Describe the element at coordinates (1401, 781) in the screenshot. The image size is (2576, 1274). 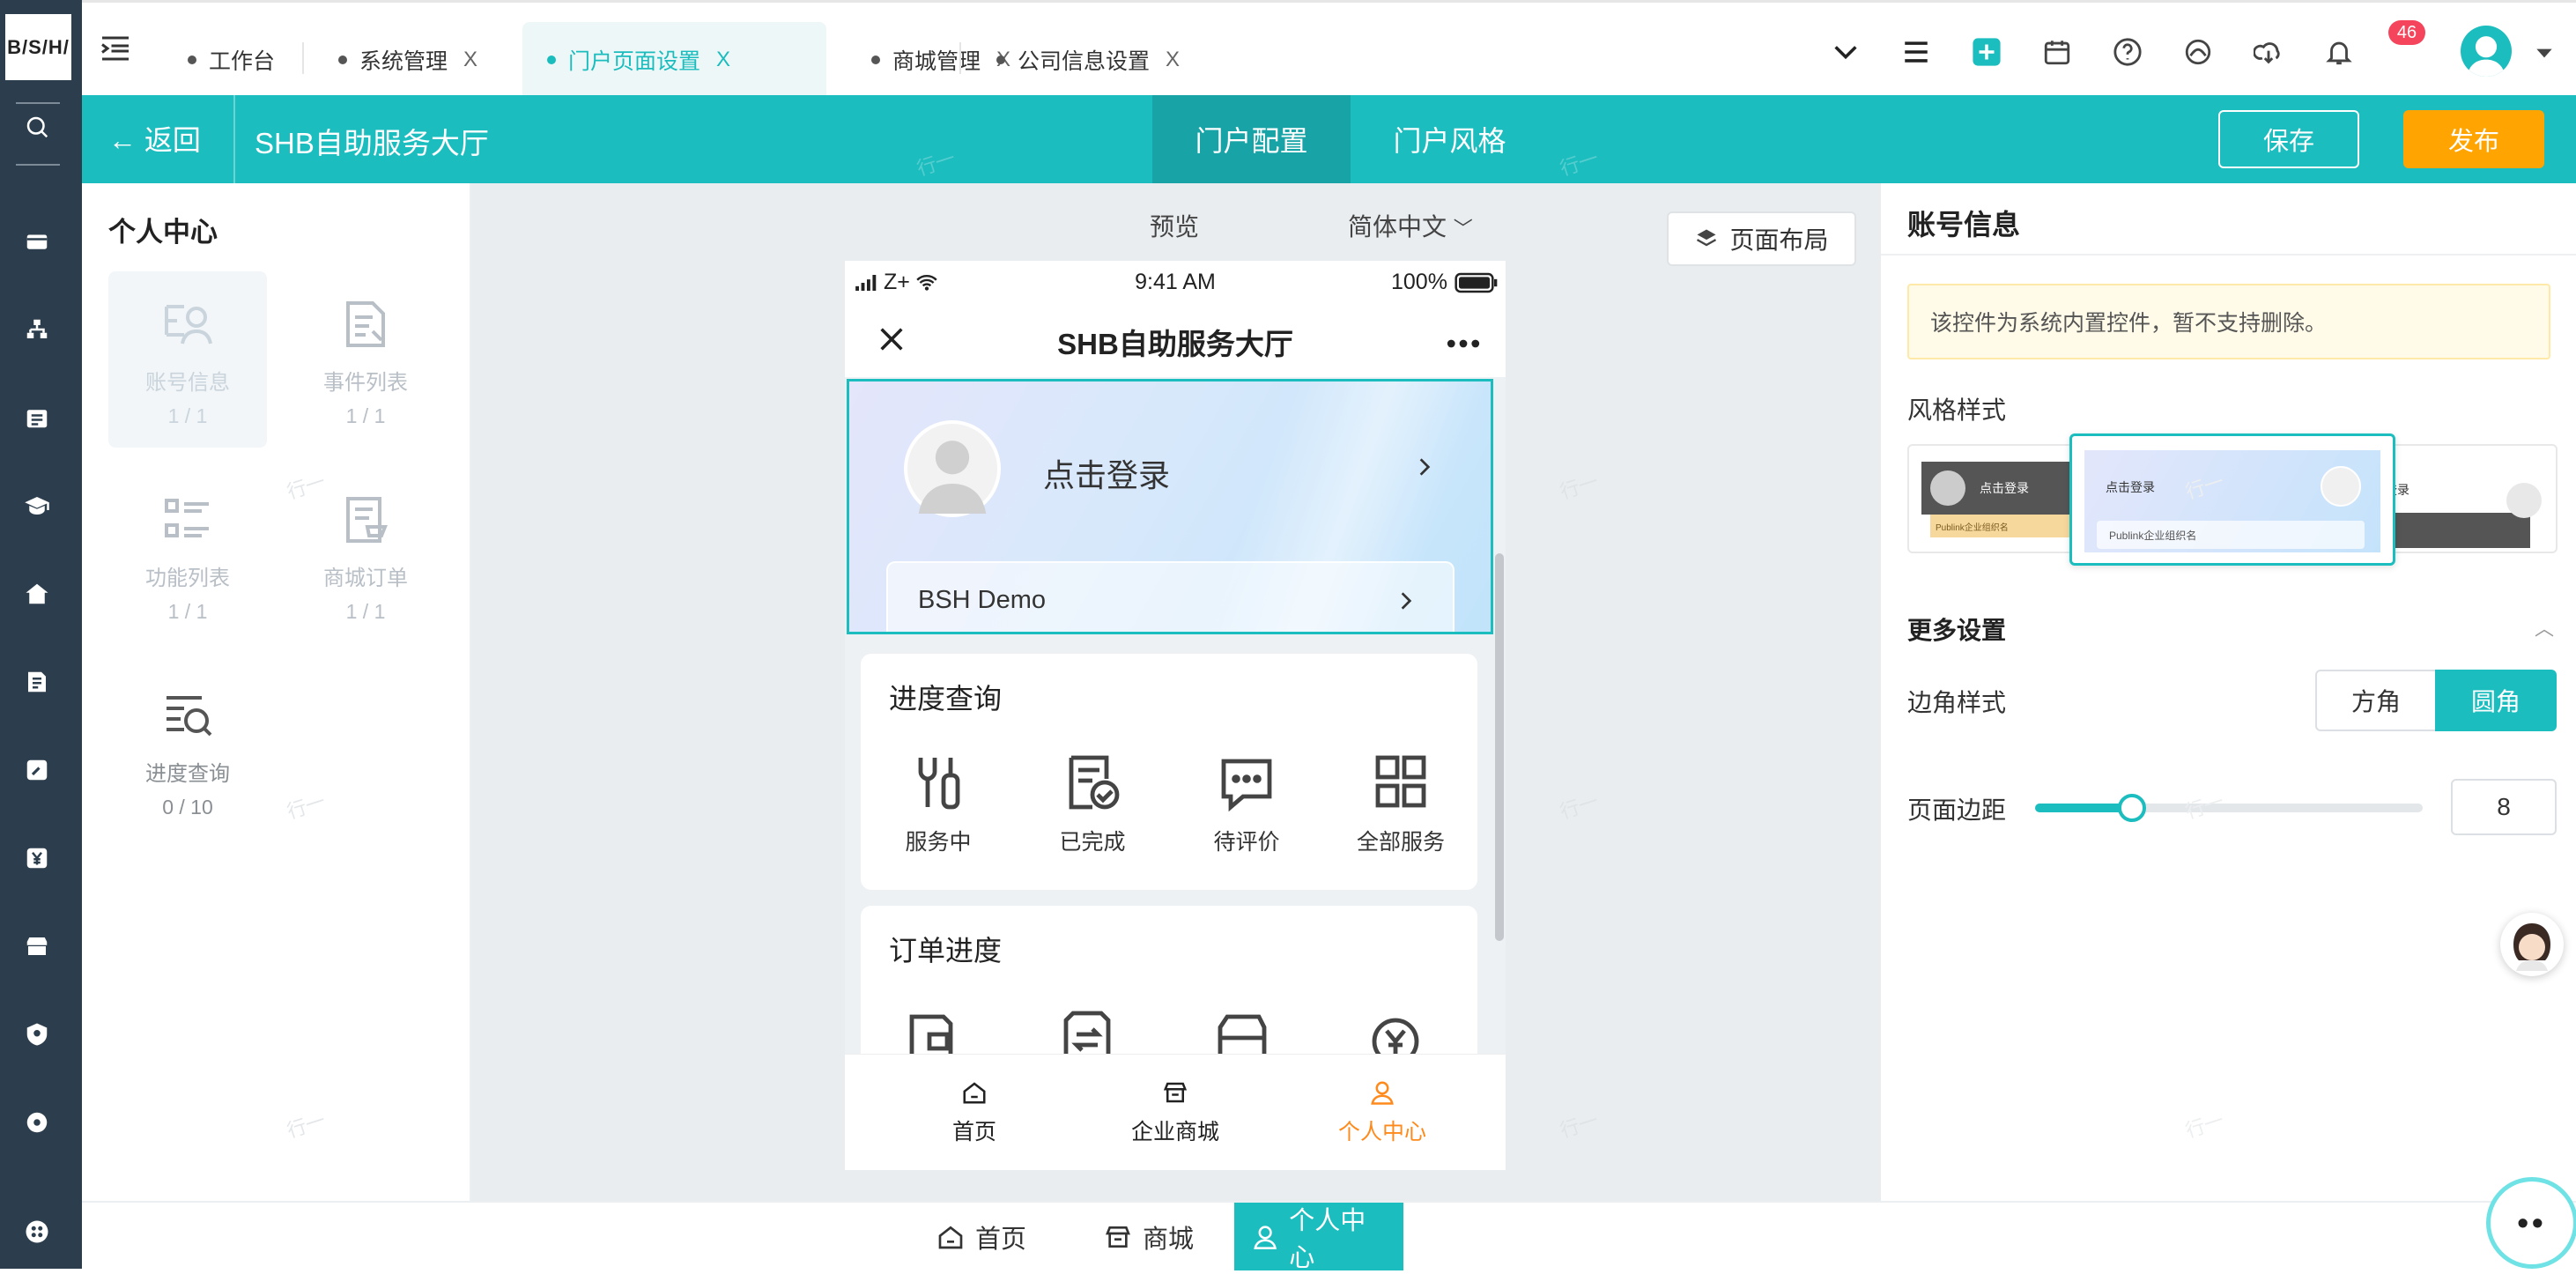
I see `grid-icon` at that location.